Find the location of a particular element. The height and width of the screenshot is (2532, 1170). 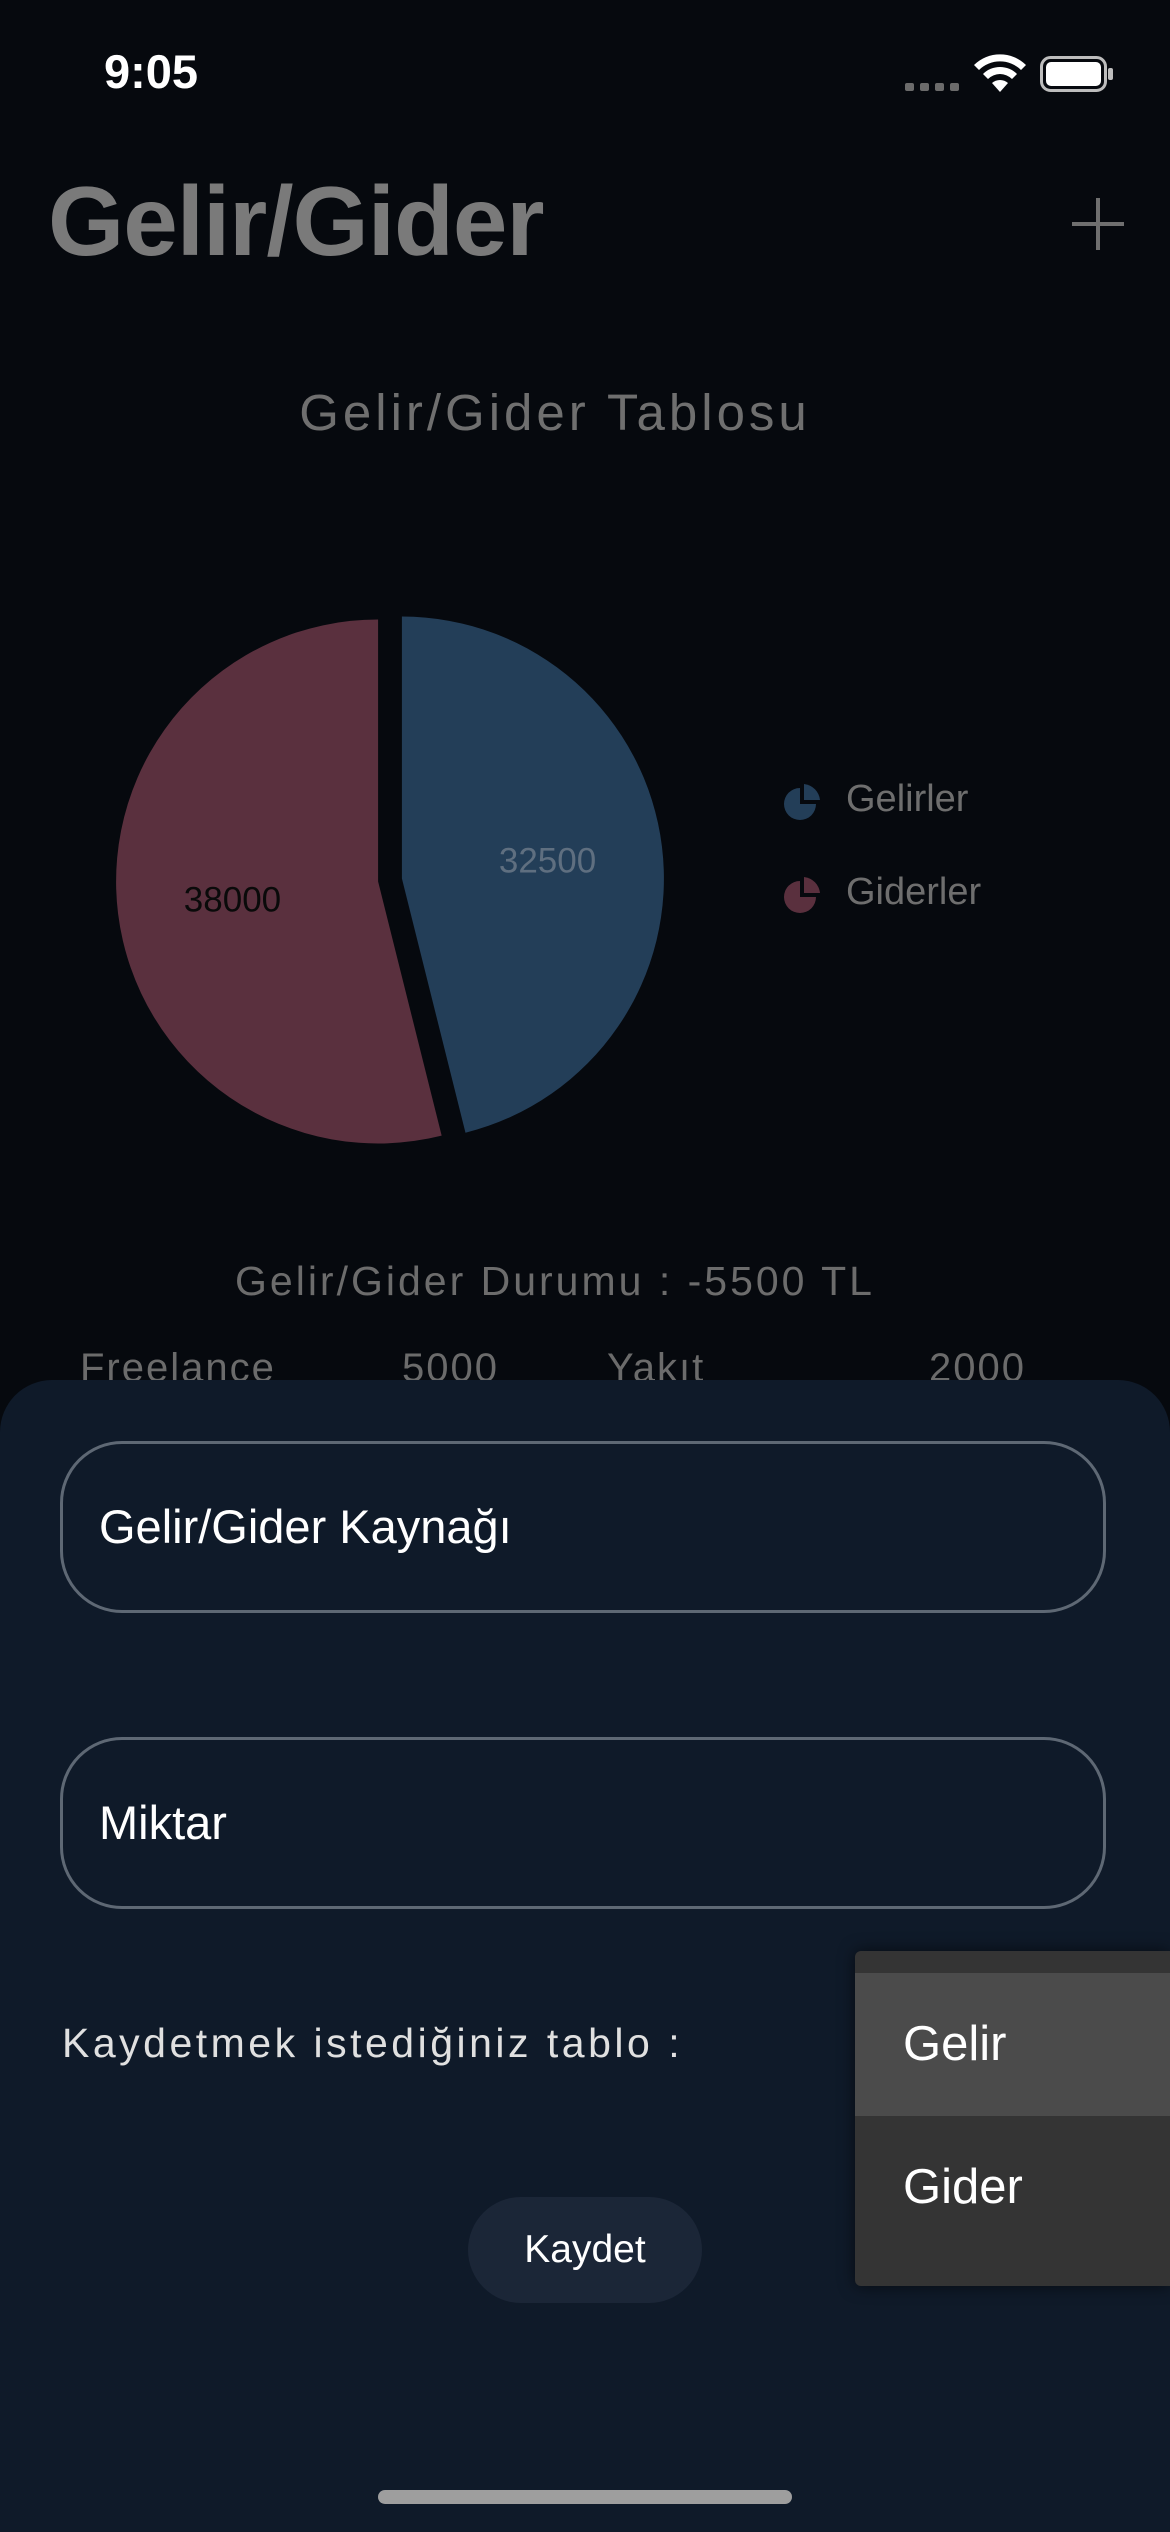

menu-item-label: Gelir is located at coordinates (955, 2044).